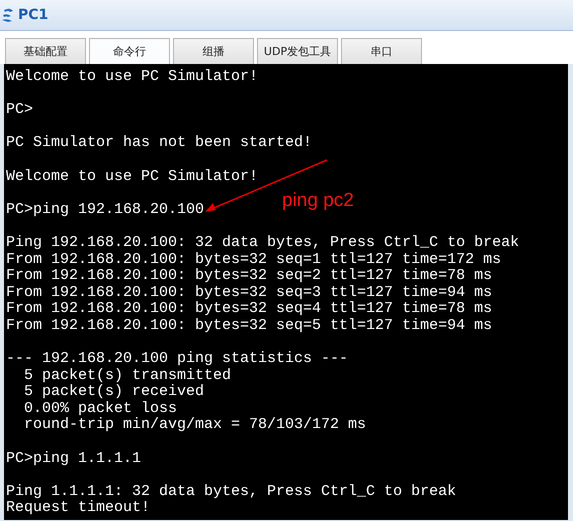 The width and height of the screenshot is (573, 521). I want to click on terminal-line: PC>ping 192.168.20.100, so click(105, 210).